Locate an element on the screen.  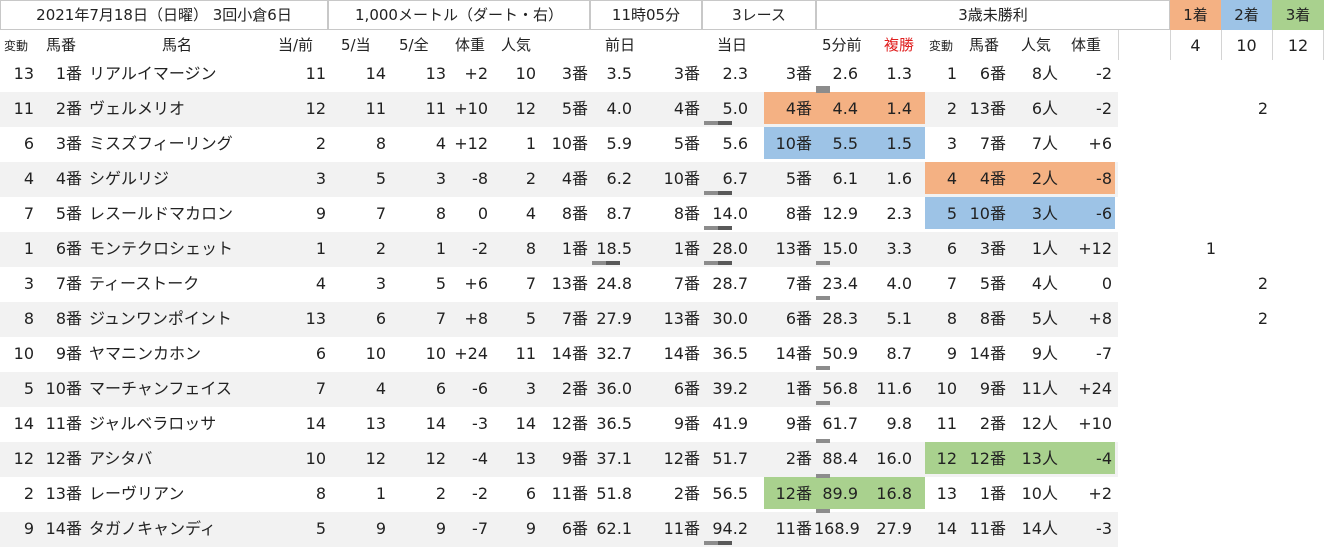
toujitsu-odds-cell: 14.0 is located at coordinates (725, 214).